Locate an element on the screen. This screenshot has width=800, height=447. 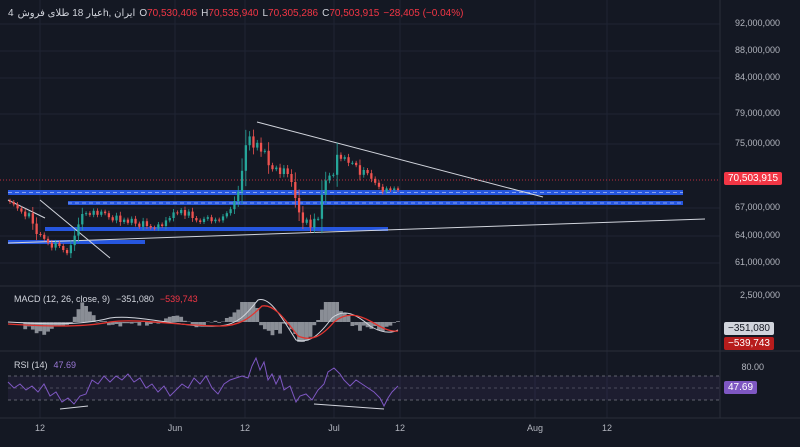
rsi-legend: RSI (14) 47.69 is located at coordinates (45, 365).